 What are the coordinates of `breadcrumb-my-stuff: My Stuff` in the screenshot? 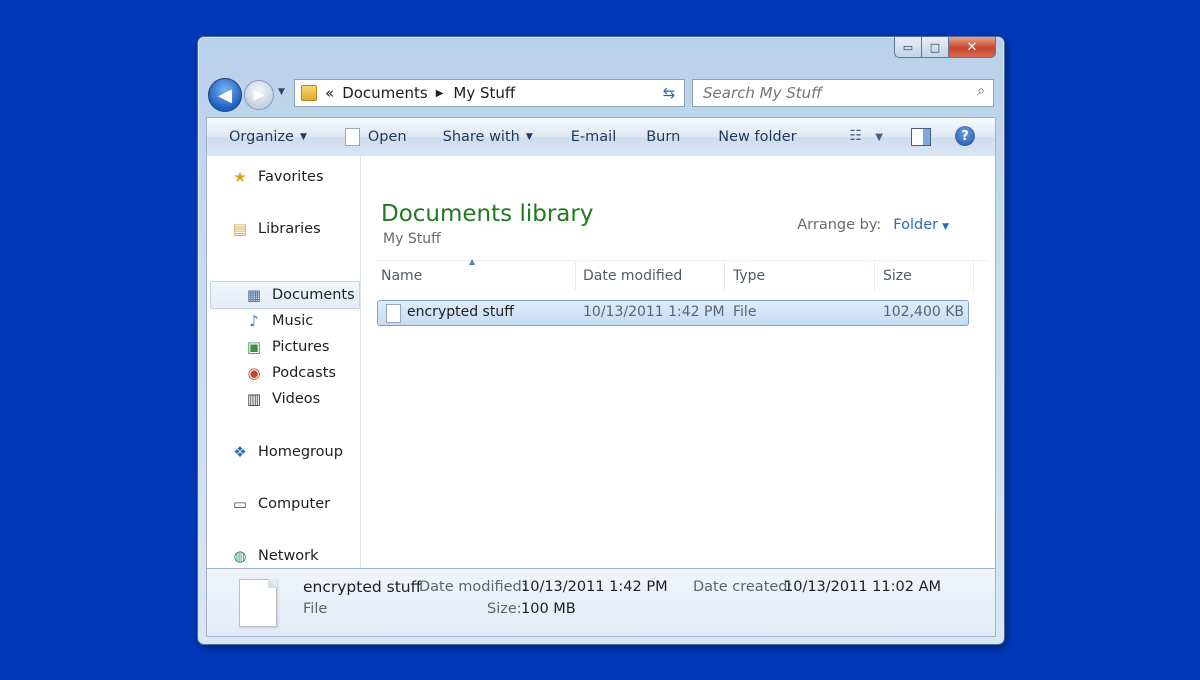 It's located at (484, 93).